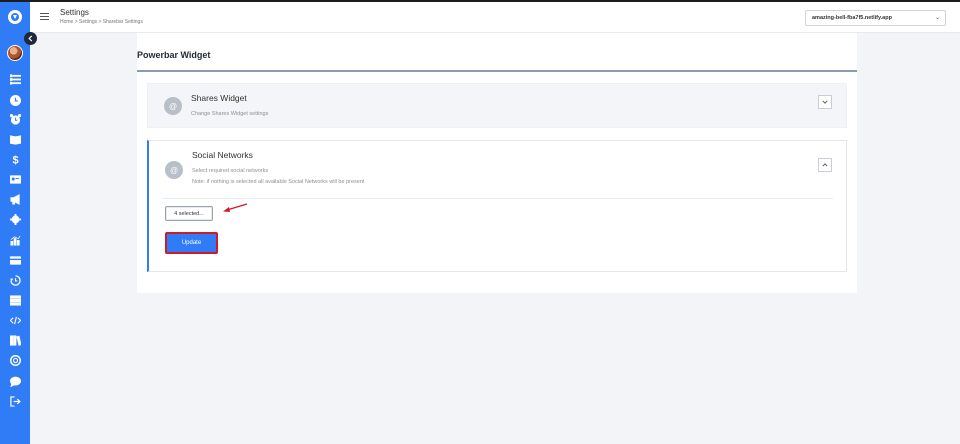 The width and height of the screenshot is (960, 444). Describe the element at coordinates (44, 16) in the screenshot. I see `menu-icon` at that location.